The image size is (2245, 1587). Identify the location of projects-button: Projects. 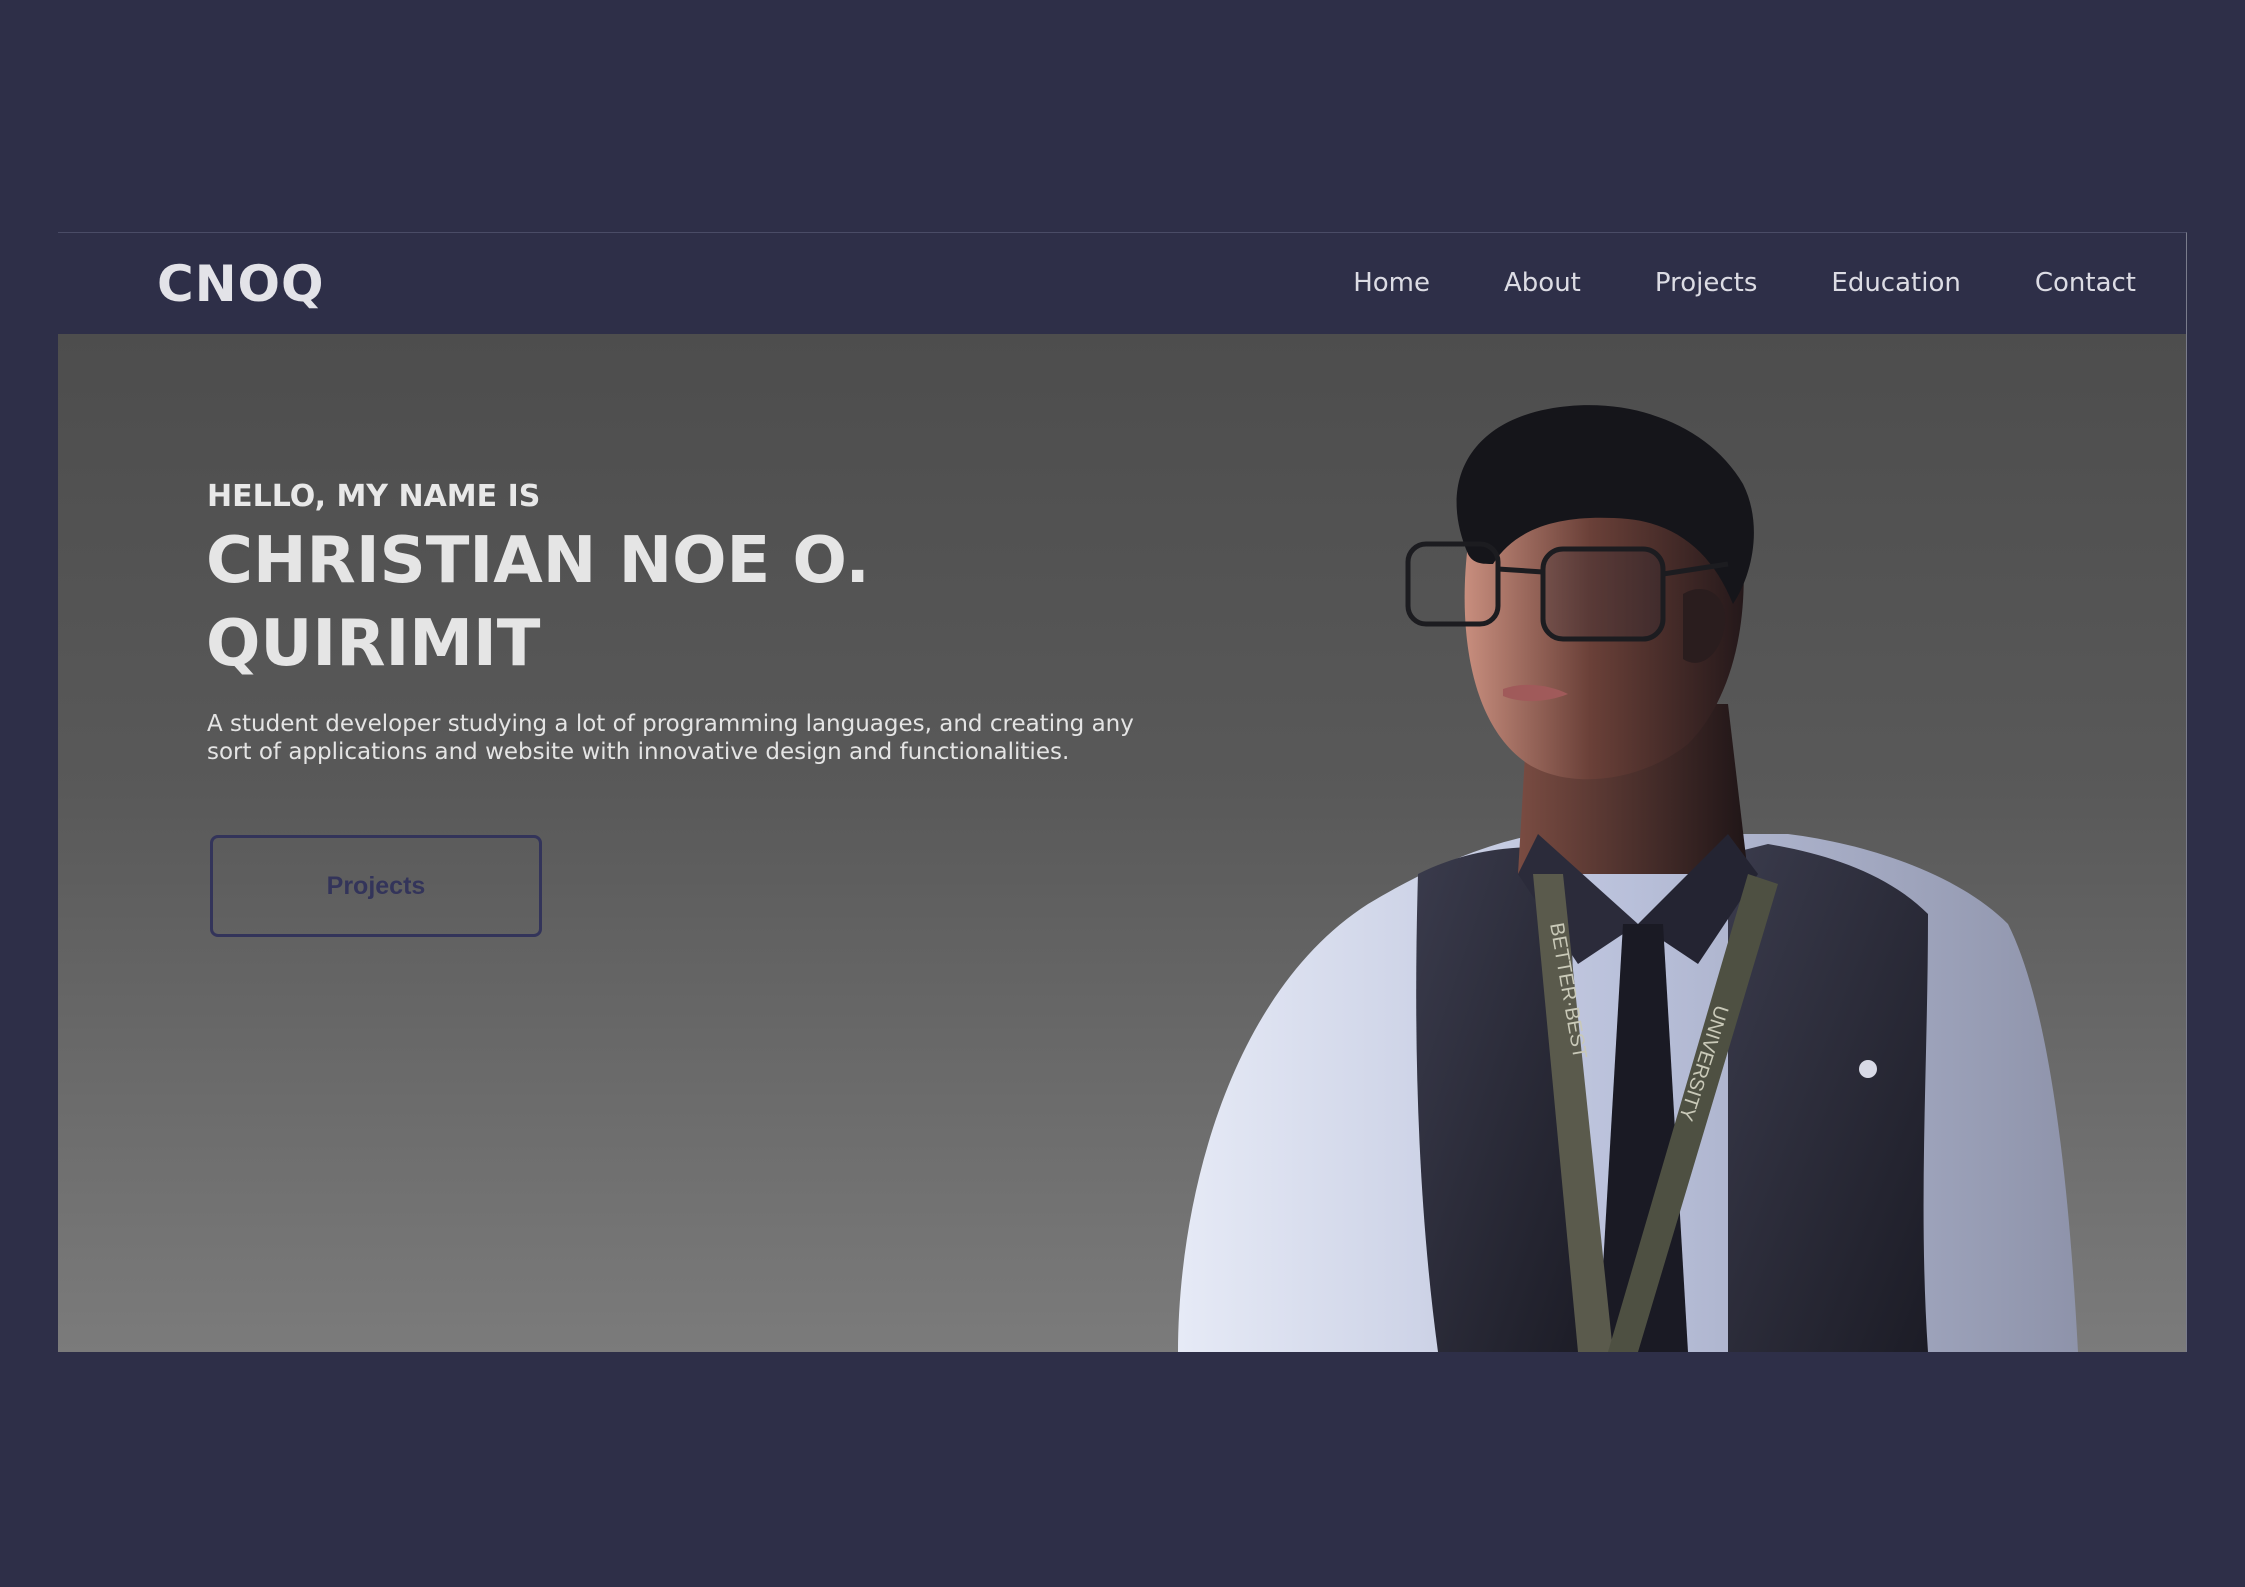
(376, 886).